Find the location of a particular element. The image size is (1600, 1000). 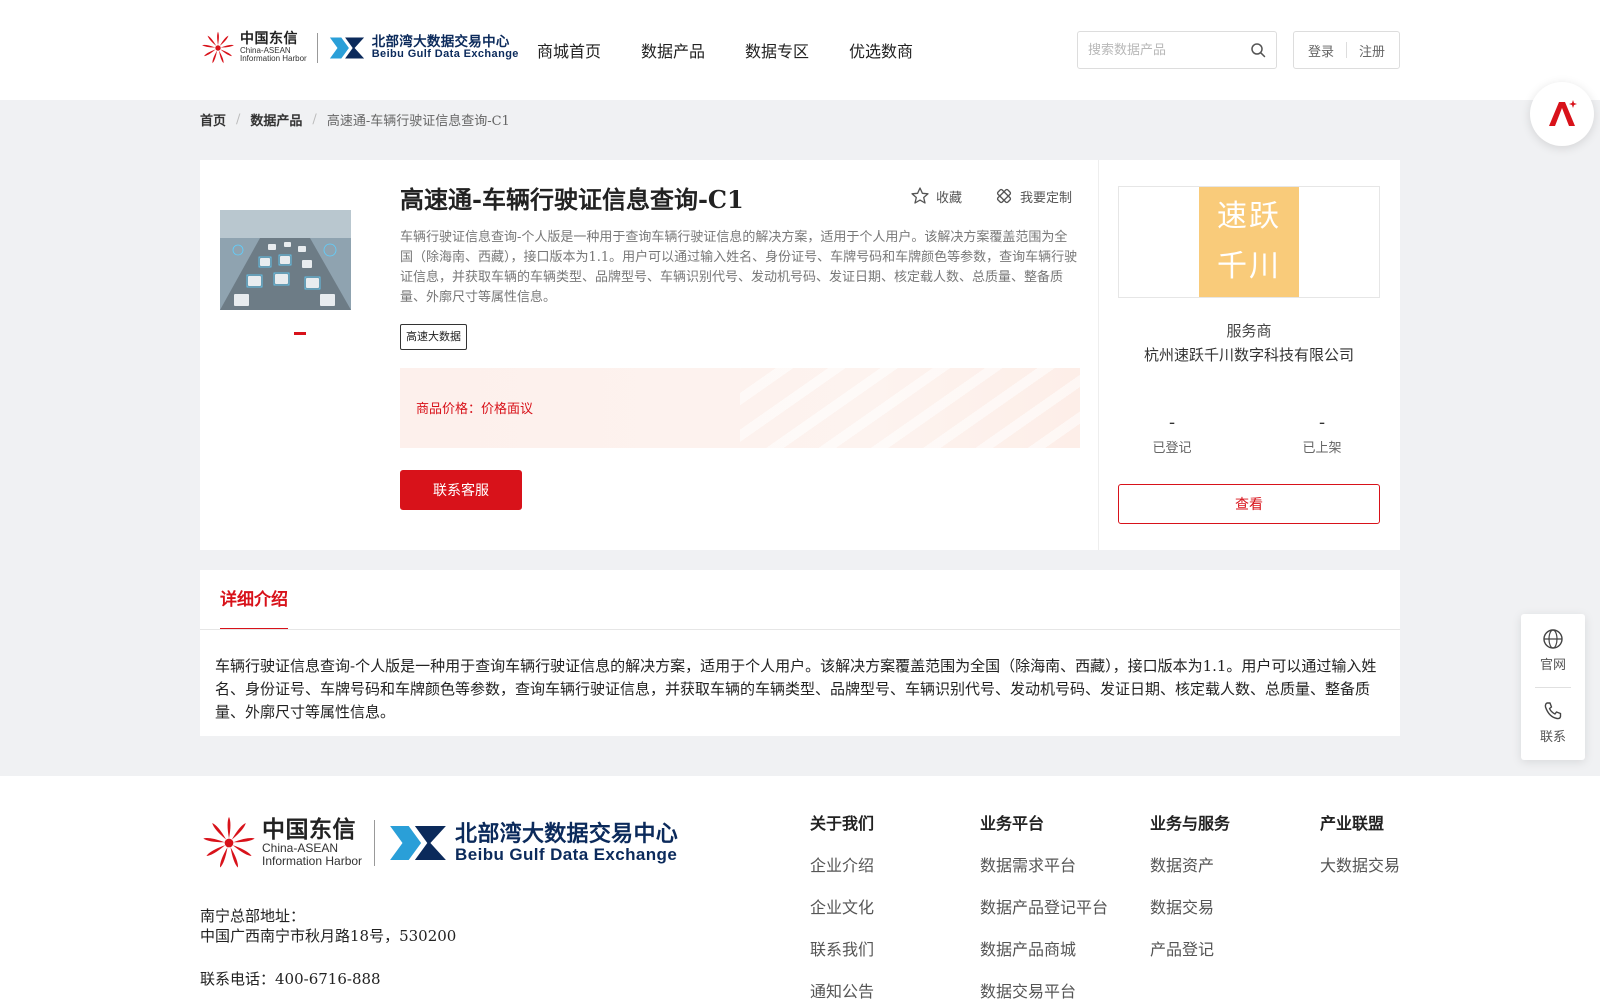

footer-ct-cn: 中国东信 is located at coordinates (309, 830).